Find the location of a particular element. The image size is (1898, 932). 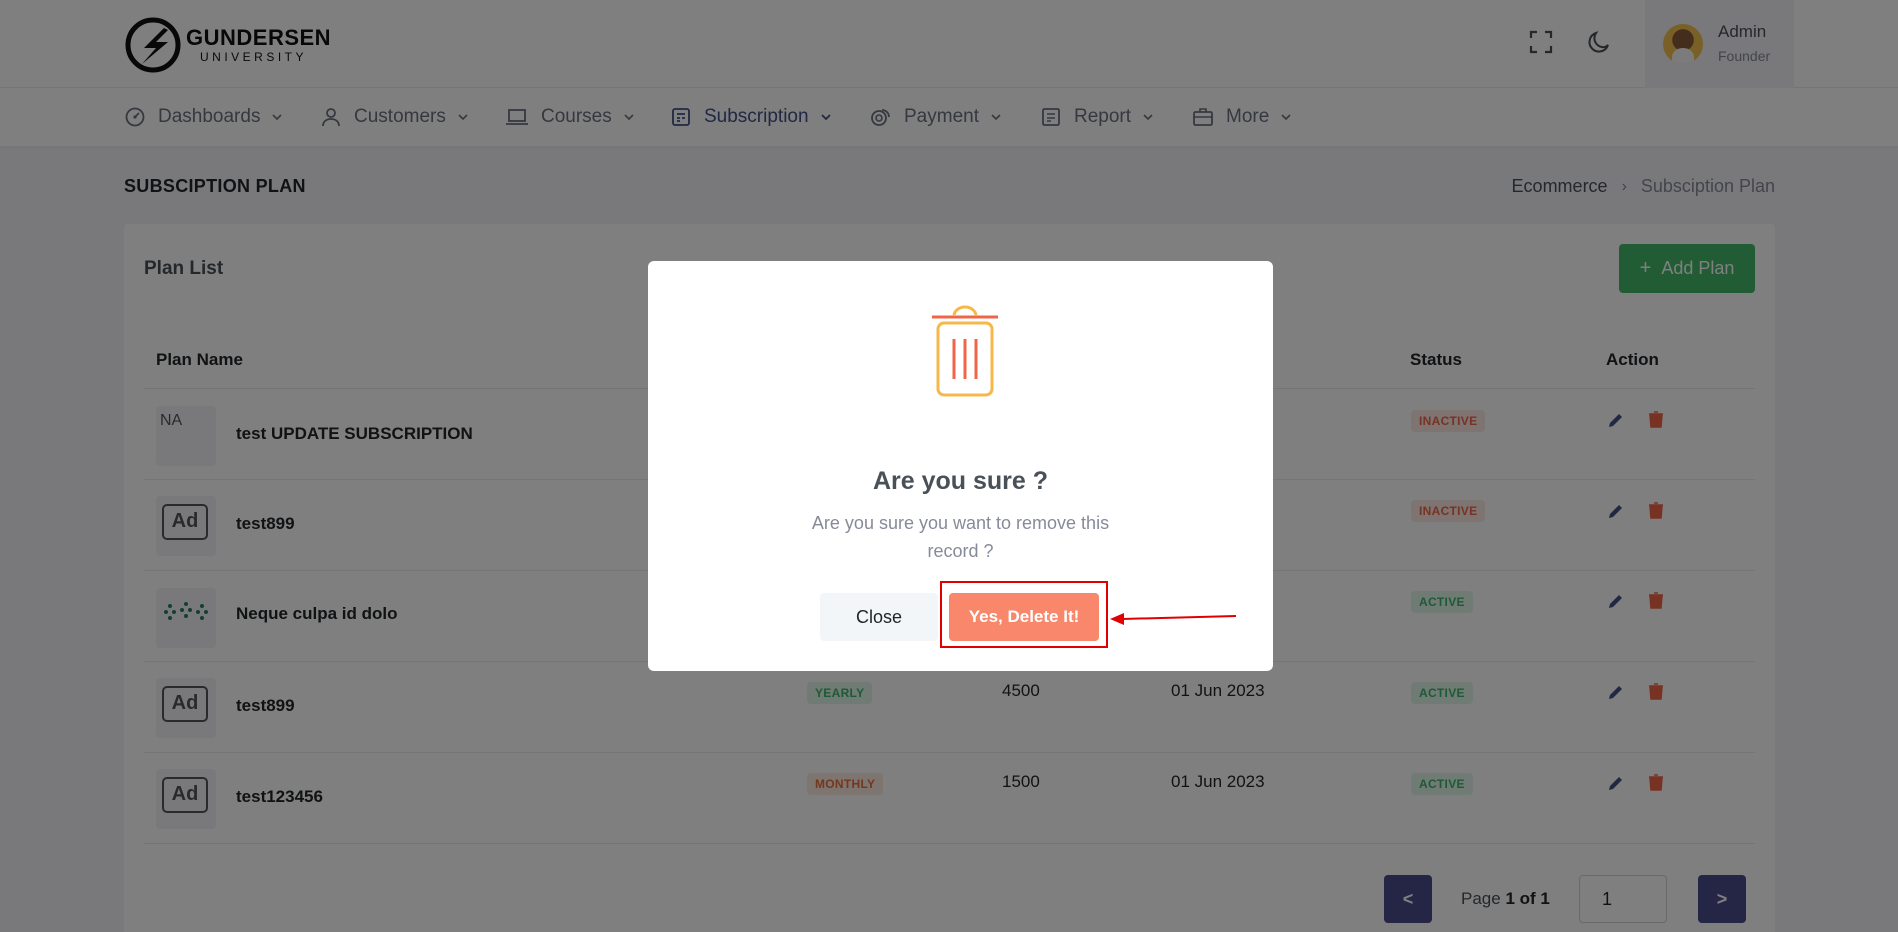

pointer-arrow-icon is located at coordinates (1173, 619).